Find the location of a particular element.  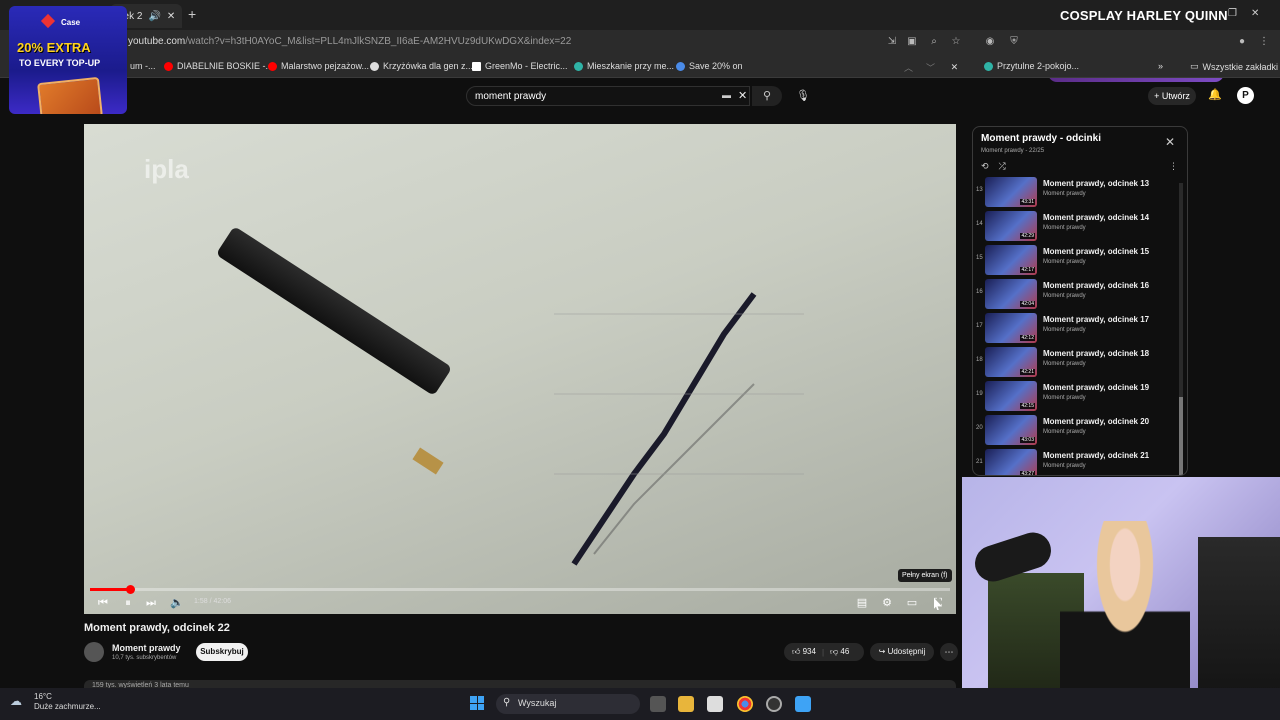

playlist-item-title: Moment prawdy, odcinek 19 is located at coordinates (1096, 387).